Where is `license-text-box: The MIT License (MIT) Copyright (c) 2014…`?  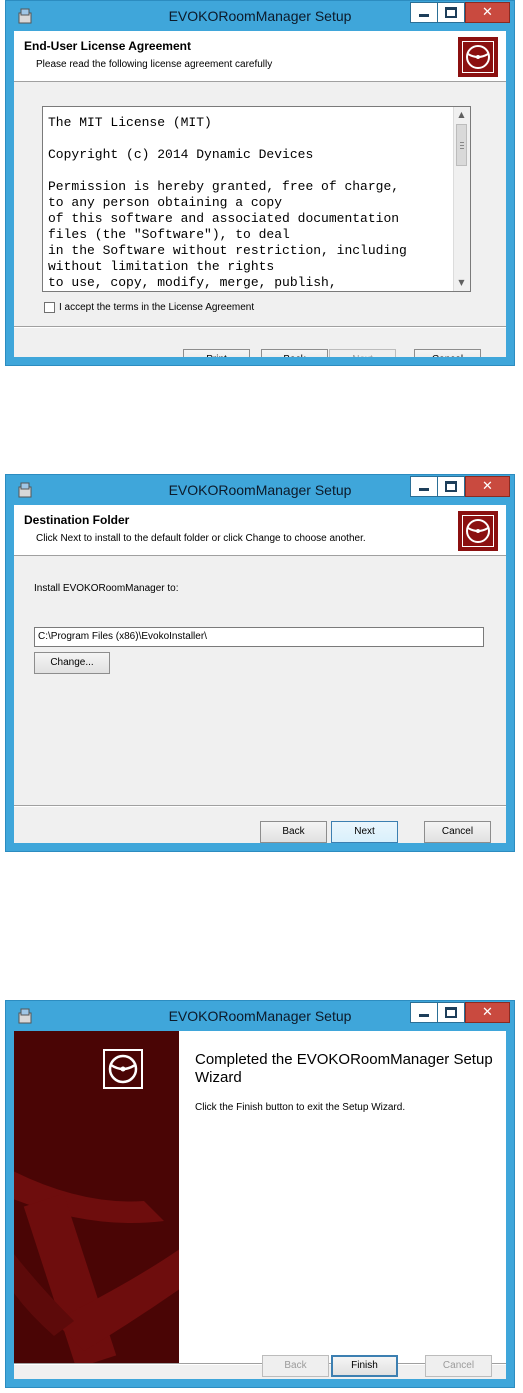 license-text-box: The MIT License (MIT) Copyright (c) 2014… is located at coordinates (256, 199).